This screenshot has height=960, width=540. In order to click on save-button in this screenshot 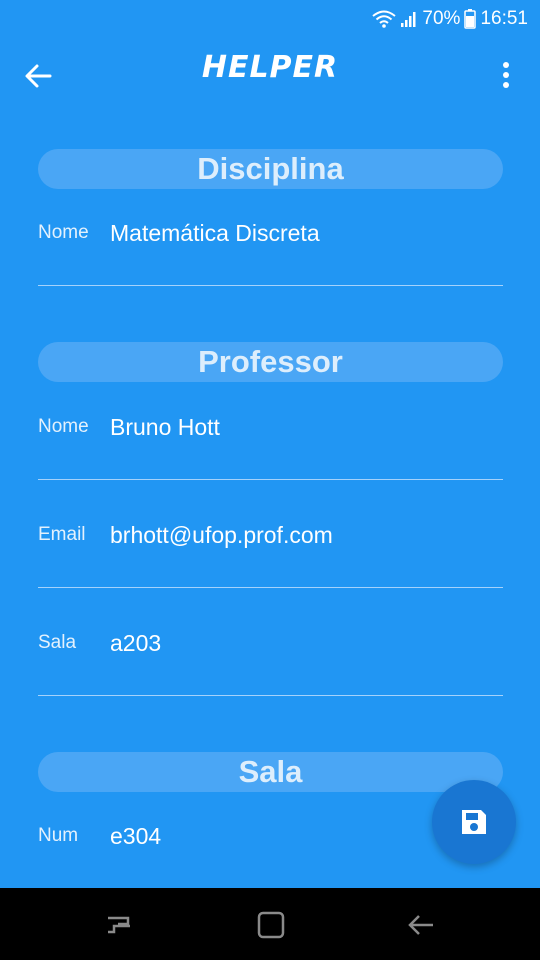, I will do `click(474, 822)`.